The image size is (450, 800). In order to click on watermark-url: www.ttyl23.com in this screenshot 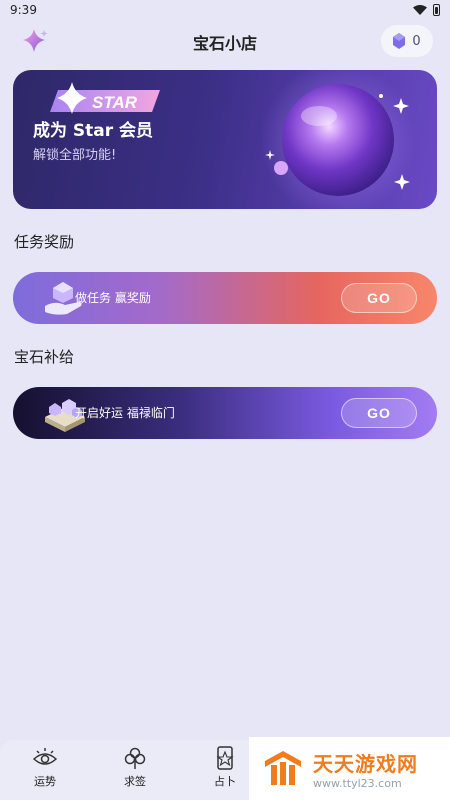, I will do `click(357, 783)`.